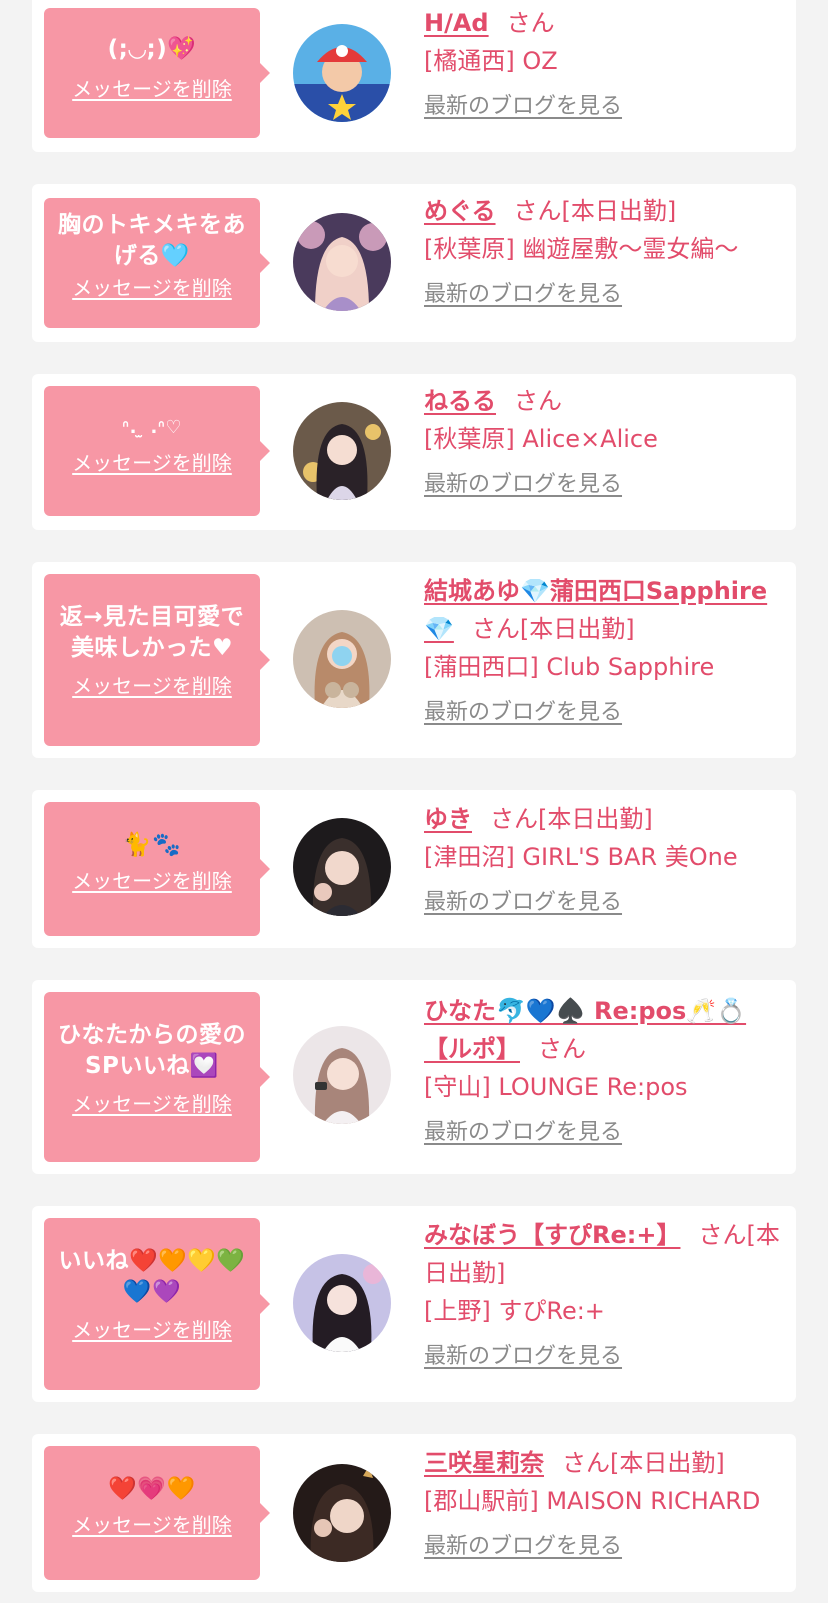  Describe the element at coordinates (491, 61) in the screenshot. I see `shop-name: [橘通西] OZ` at that location.